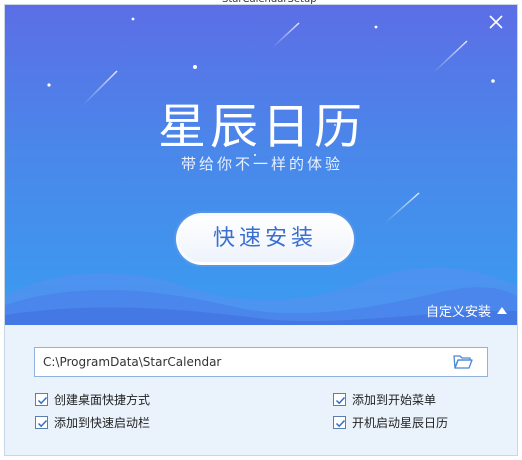 The image size is (522, 460). What do you see at coordinates (400, 423) in the screenshot?
I see `option-label: 开机启动星辰日历` at bounding box center [400, 423].